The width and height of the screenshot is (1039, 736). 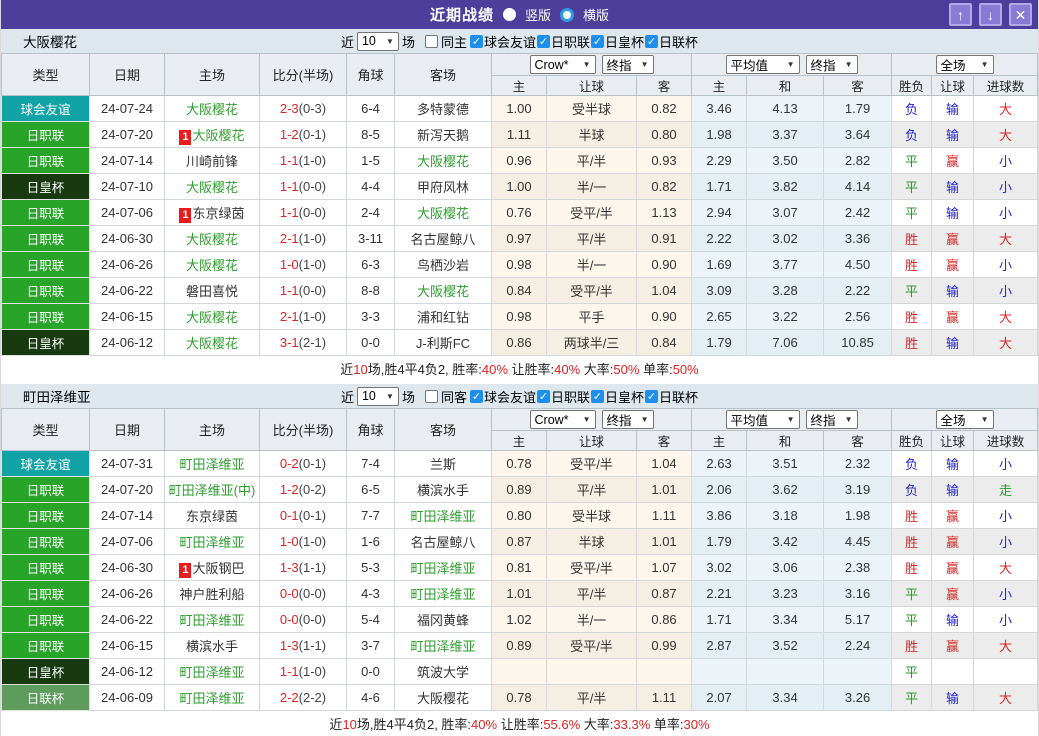 What do you see at coordinates (785, 645) in the screenshot?
I see `cell-avg-draw: 3.52` at bounding box center [785, 645].